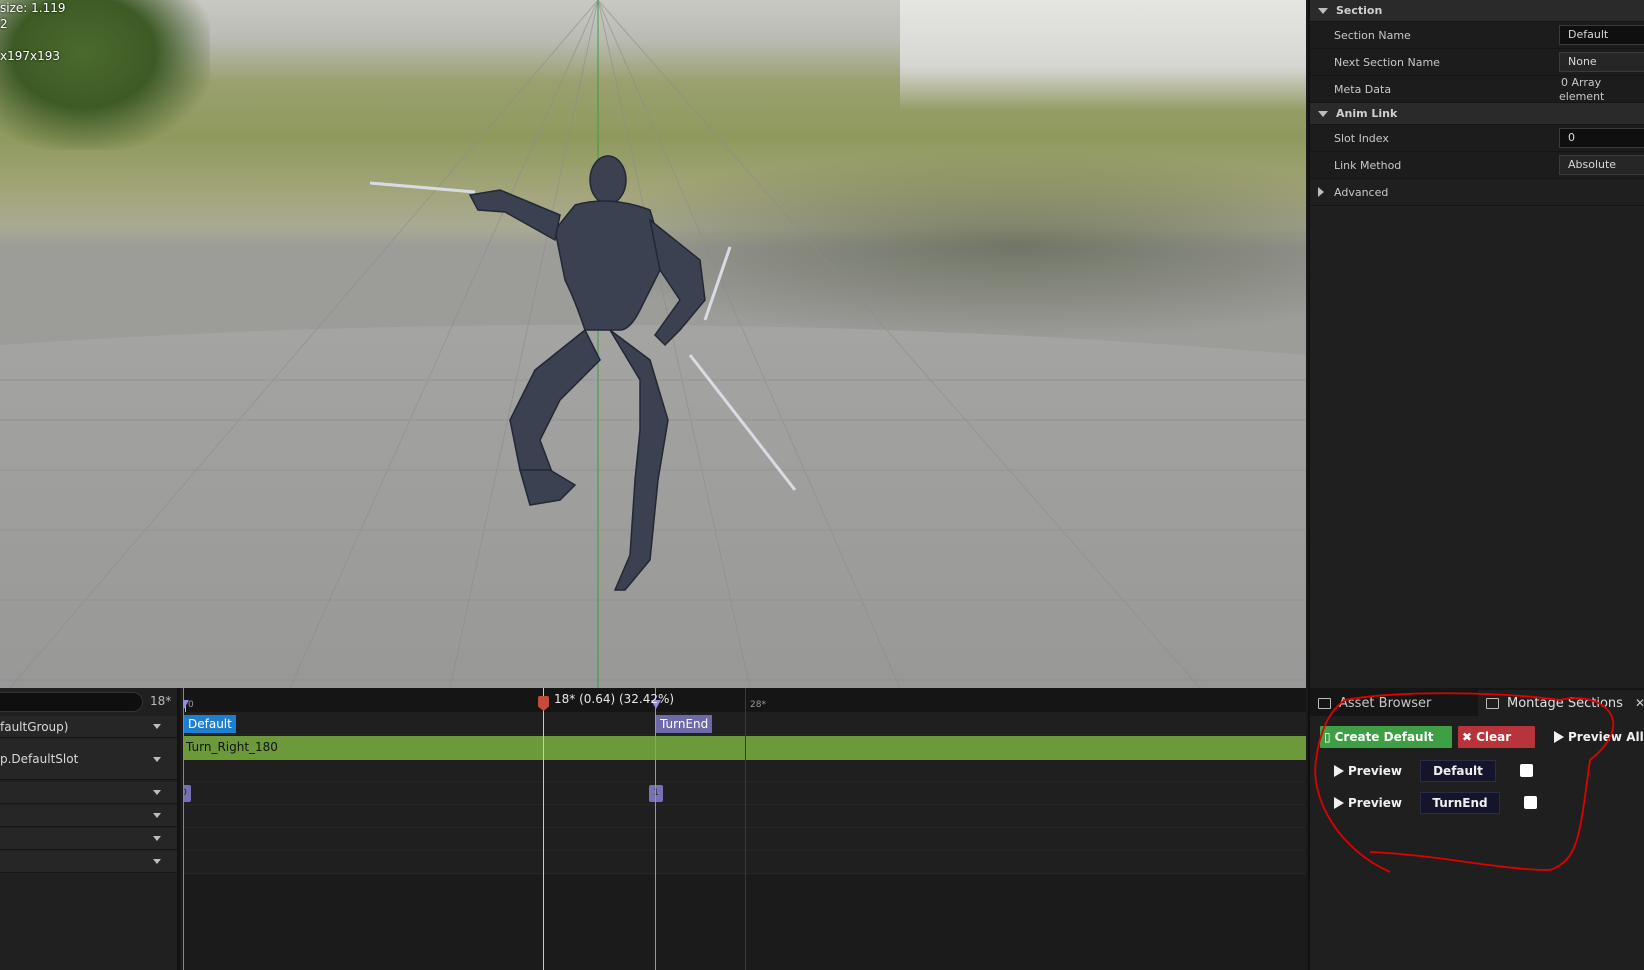 Image resolution: width=1644 pixels, height=970 pixels. What do you see at coordinates (684, 724) in the screenshot?
I see `section-tag-turnend: TurnEnd` at bounding box center [684, 724].